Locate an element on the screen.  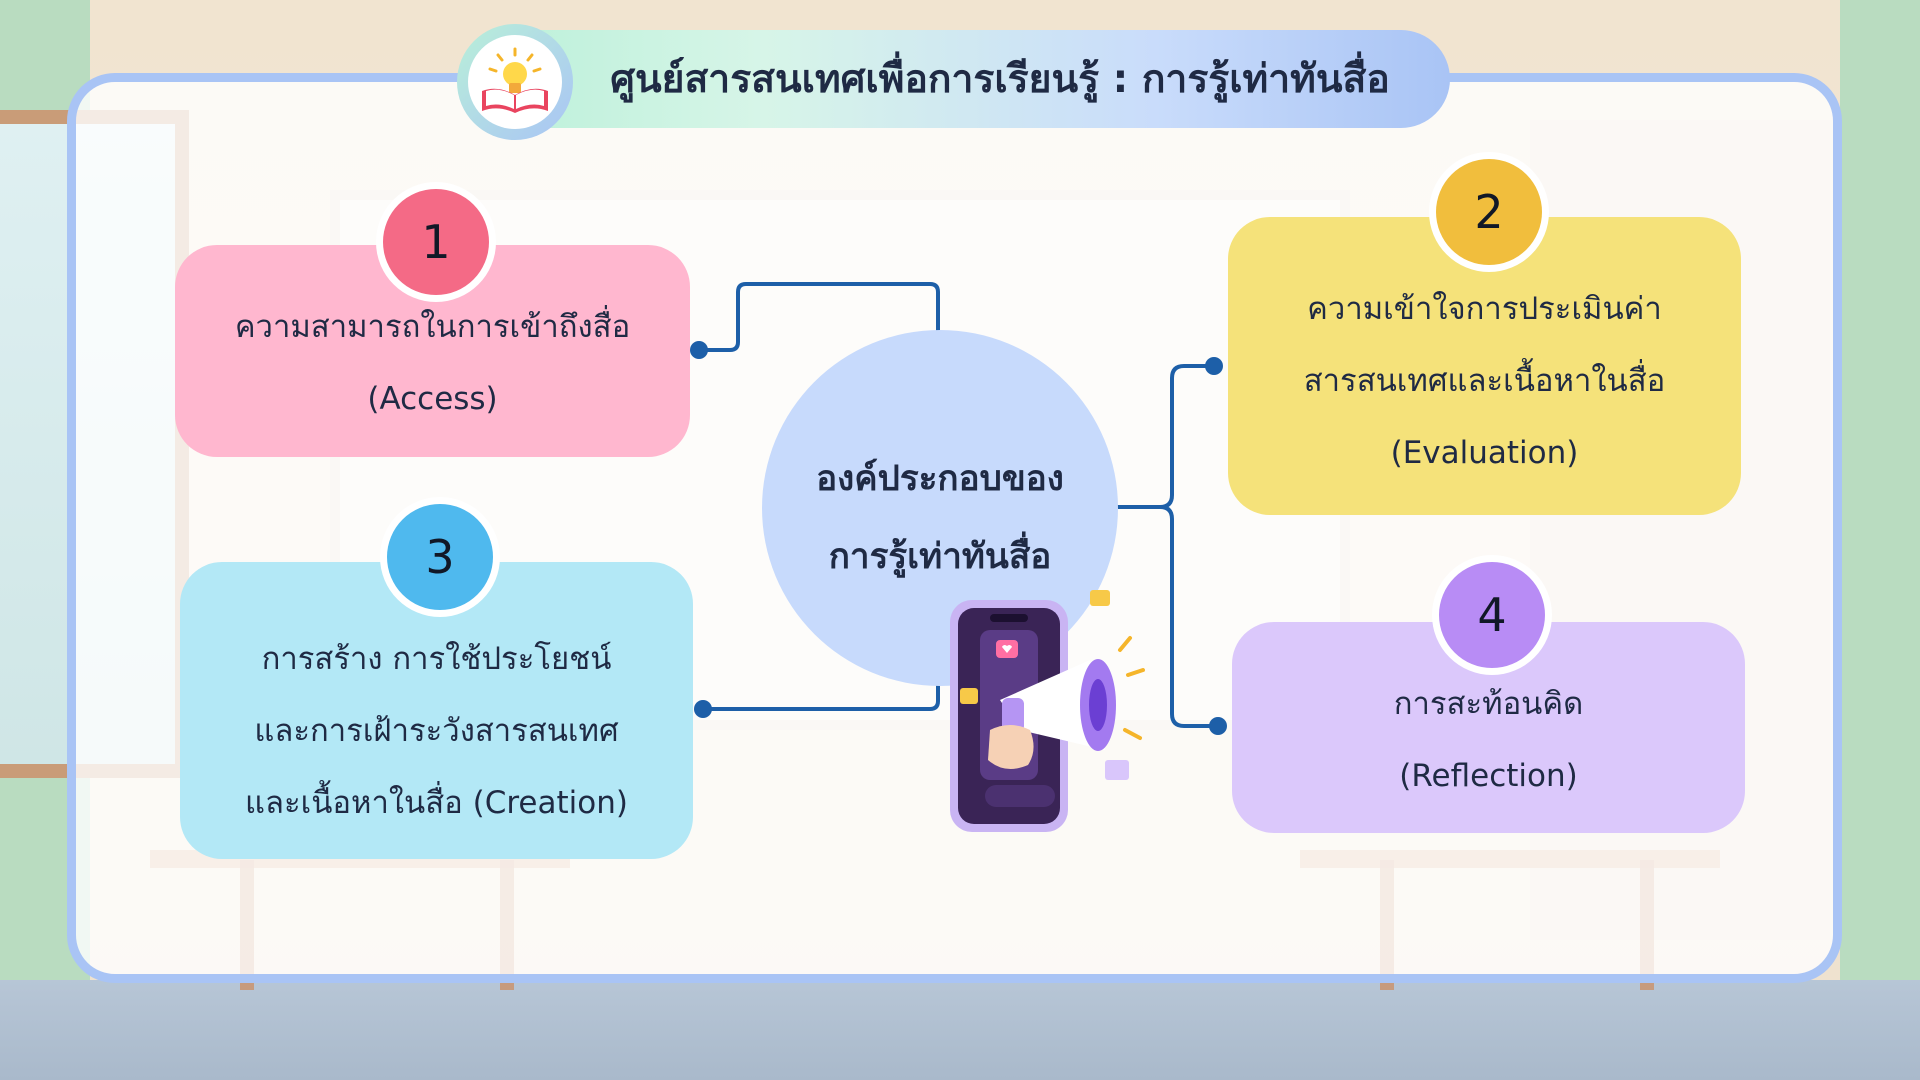
item-4-number-badge: 4 is located at coordinates (1492, 615).